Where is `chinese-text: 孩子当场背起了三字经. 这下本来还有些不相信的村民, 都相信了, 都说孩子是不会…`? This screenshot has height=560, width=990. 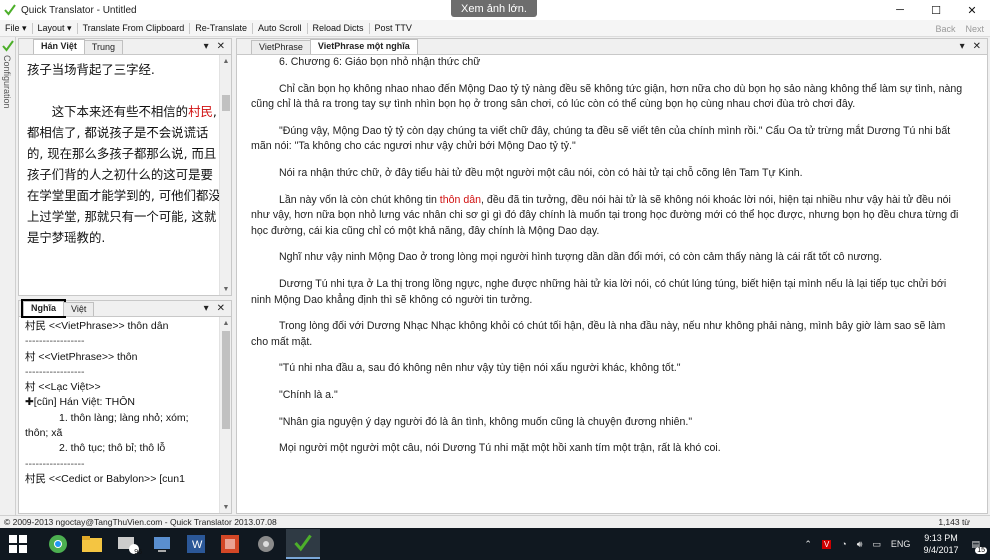 chinese-text: 孩子当场背起了三字经. 这下本来还有些不相信的村民, 都相信了, 都说孩子是不会… is located at coordinates (125, 153).